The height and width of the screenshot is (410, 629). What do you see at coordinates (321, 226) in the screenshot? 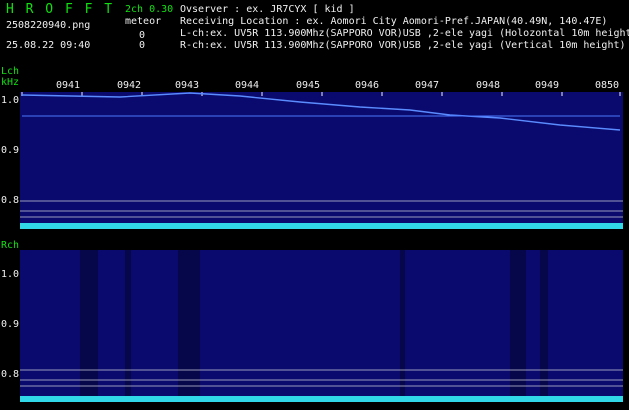
I see `lch-level-bar` at bounding box center [321, 226].